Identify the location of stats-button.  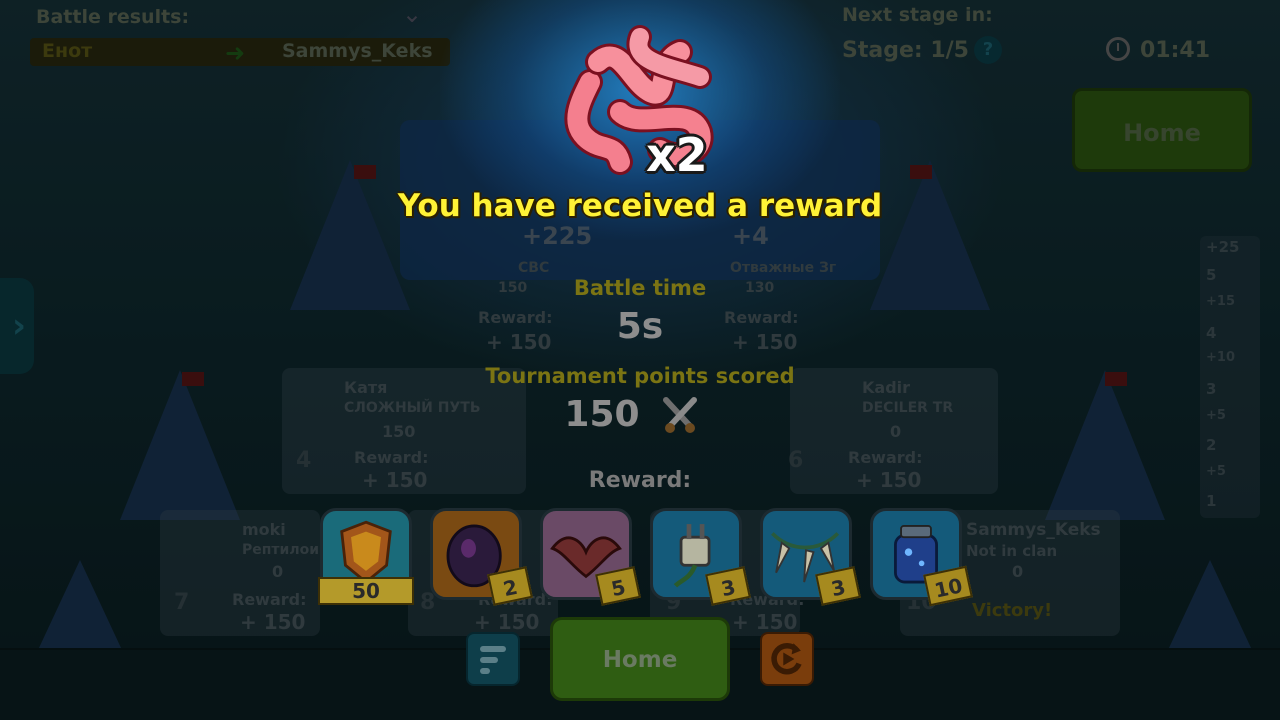
(493, 659).